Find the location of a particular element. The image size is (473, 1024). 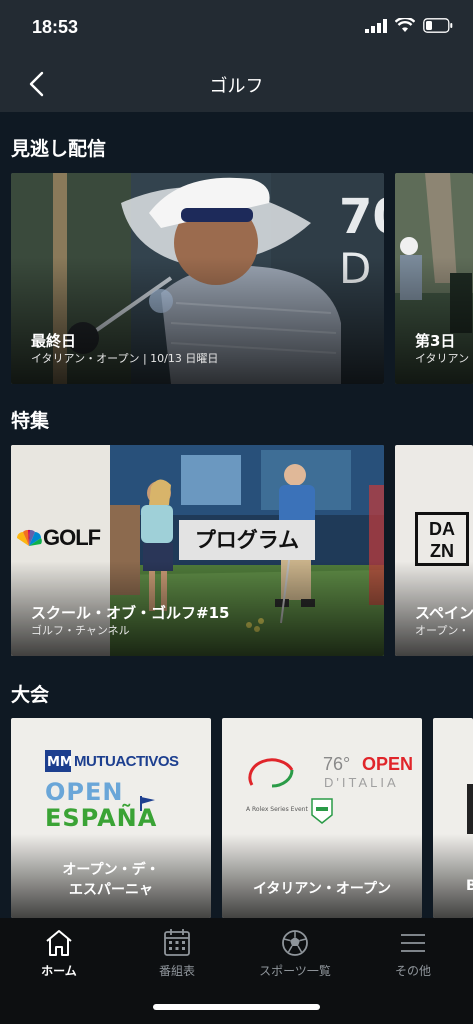

rolex-series-badge-icon is located at coordinates (322, 811).